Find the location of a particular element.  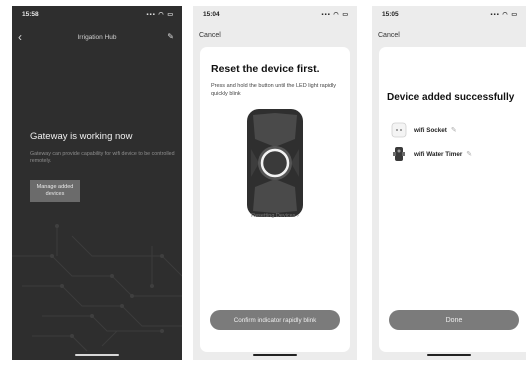

water-timer-icon is located at coordinates (399, 154).